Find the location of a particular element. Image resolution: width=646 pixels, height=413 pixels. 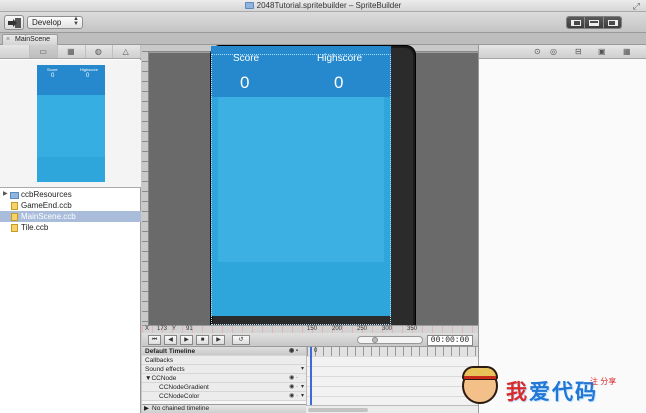

folder-icon: ▭ is located at coordinates (43, 51).